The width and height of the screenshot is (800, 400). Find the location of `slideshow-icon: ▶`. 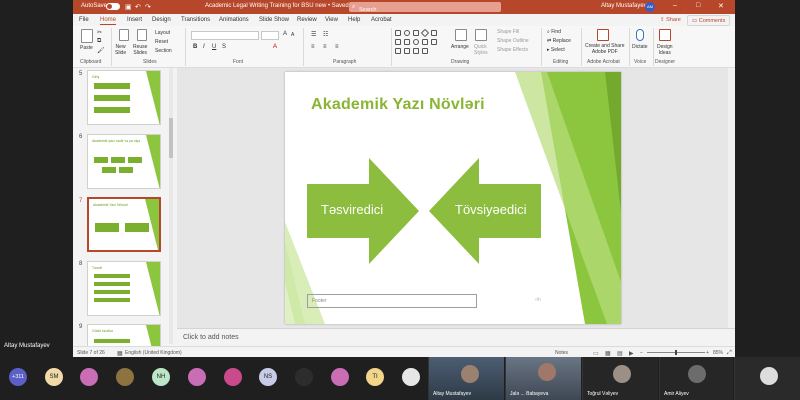

slideshow-icon: ▶ is located at coordinates (631, 353).